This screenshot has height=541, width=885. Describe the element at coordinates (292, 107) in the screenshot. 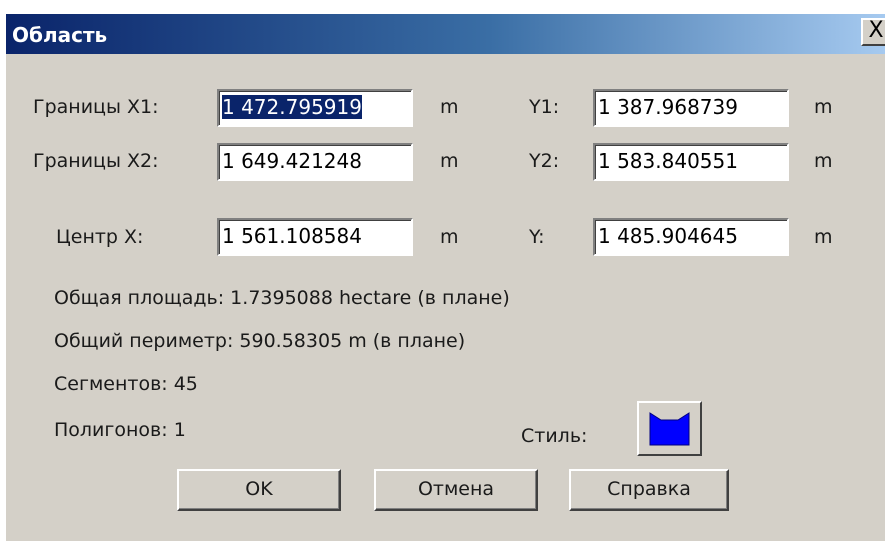

I see `bounds-x1-value: 1 472.795919` at that location.